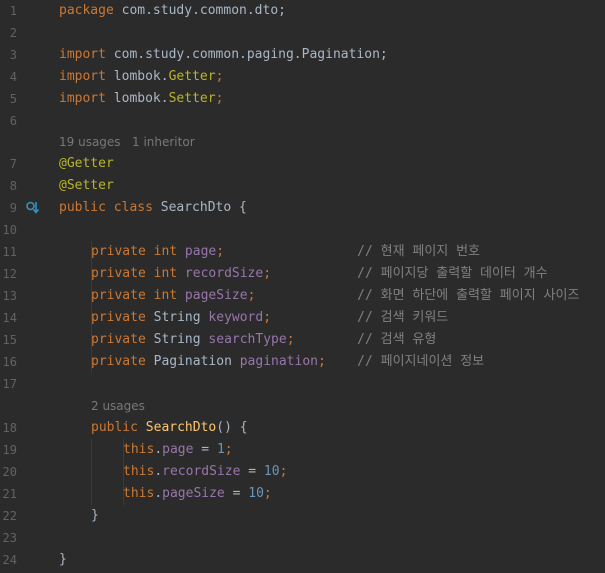 The height and width of the screenshot is (573, 605). What do you see at coordinates (192, 76) in the screenshot?
I see `annotation-token: Getter` at bounding box center [192, 76].